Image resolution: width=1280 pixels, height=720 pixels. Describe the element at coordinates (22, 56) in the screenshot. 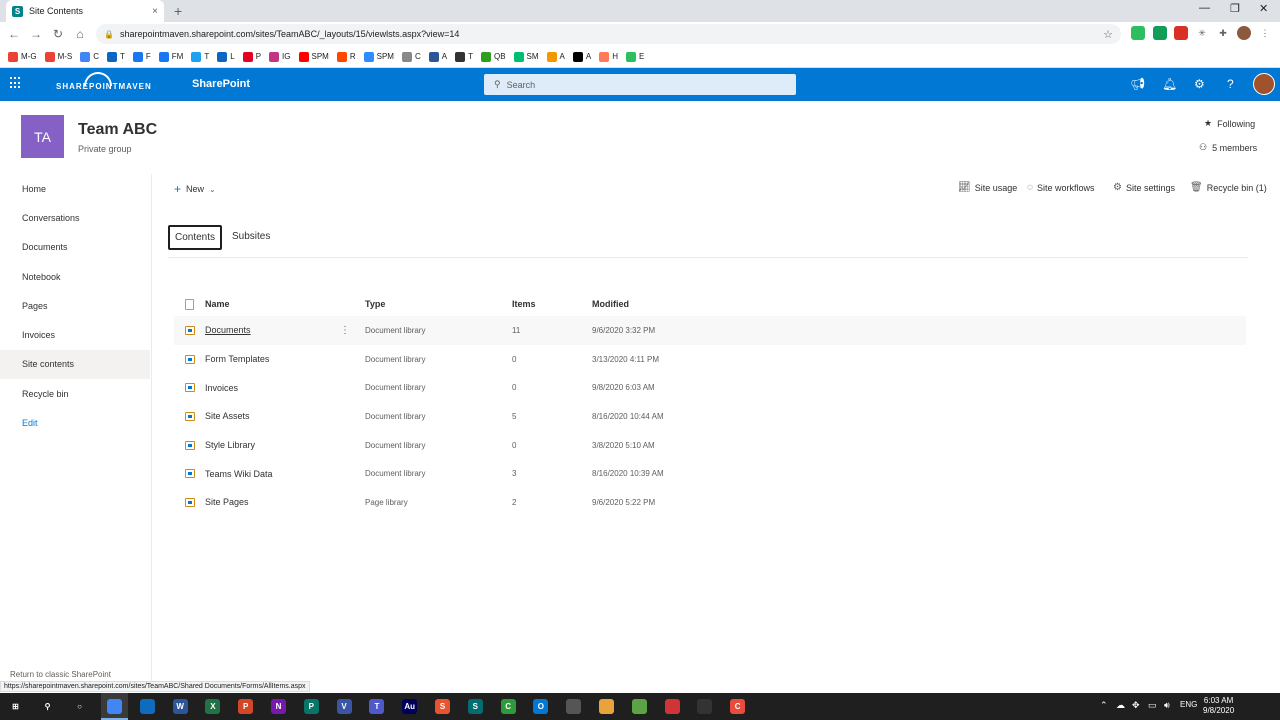

I see `bookmark-item: M-G` at that location.